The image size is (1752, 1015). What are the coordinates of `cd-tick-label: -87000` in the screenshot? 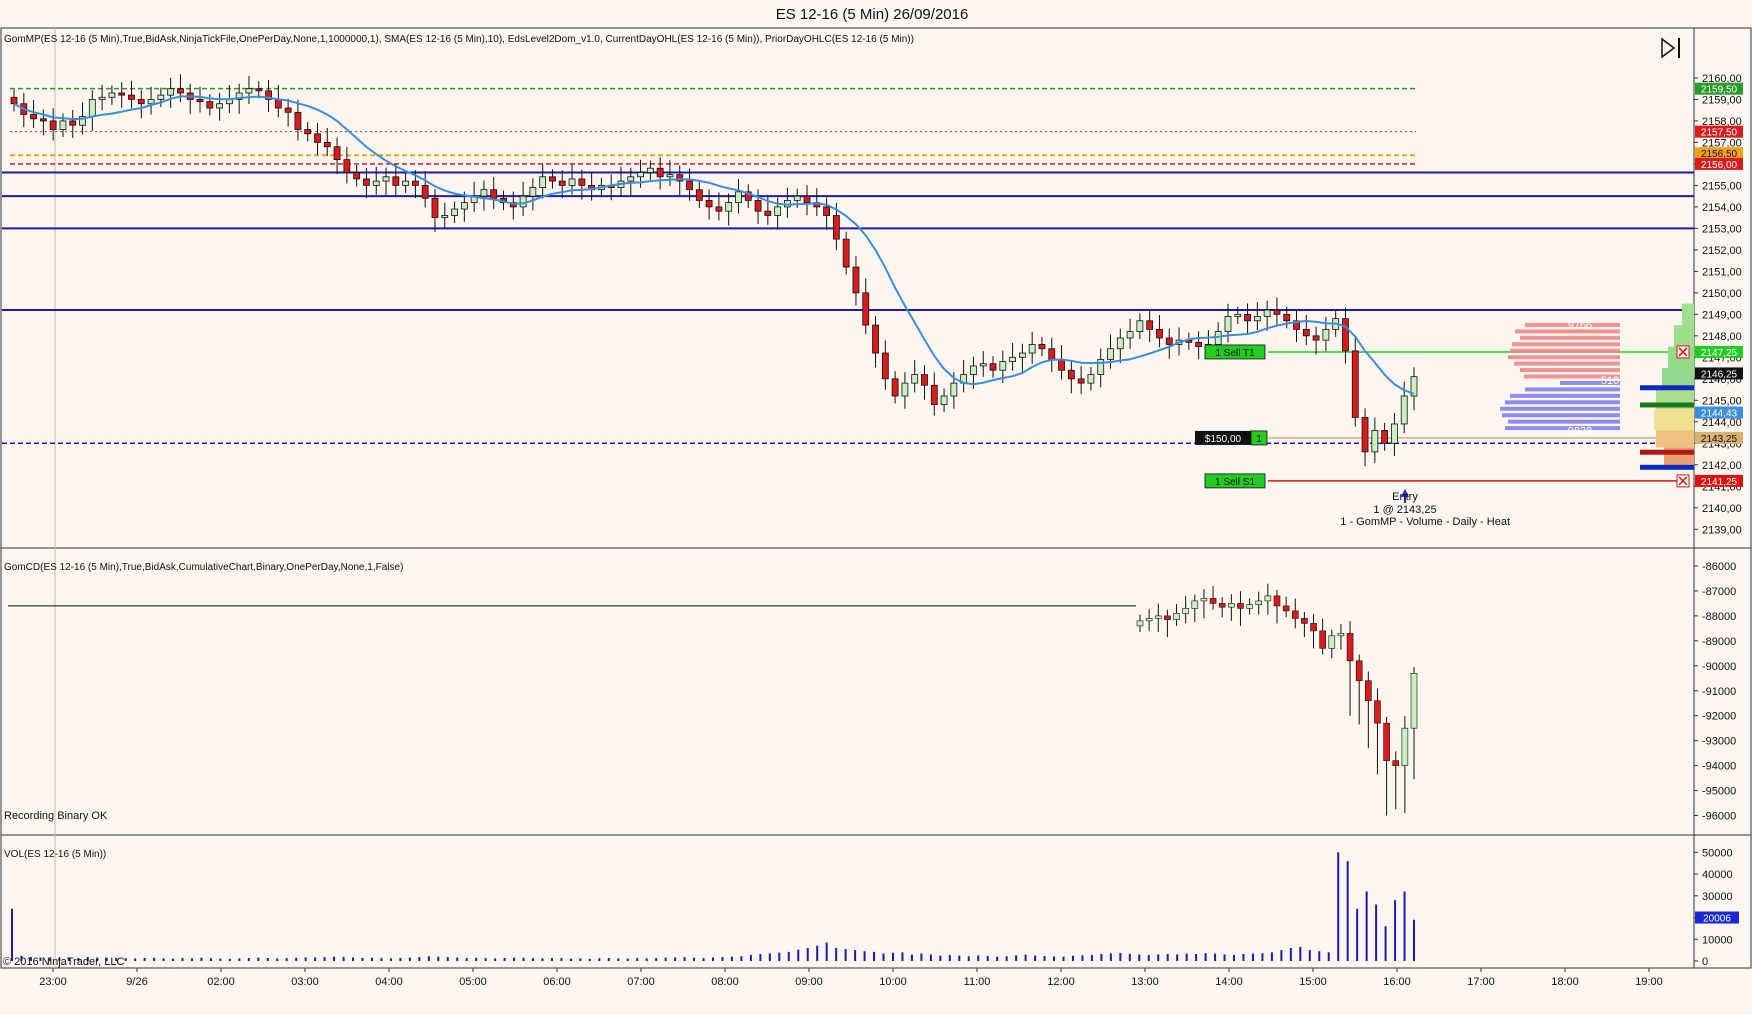 It's located at (1719, 592).